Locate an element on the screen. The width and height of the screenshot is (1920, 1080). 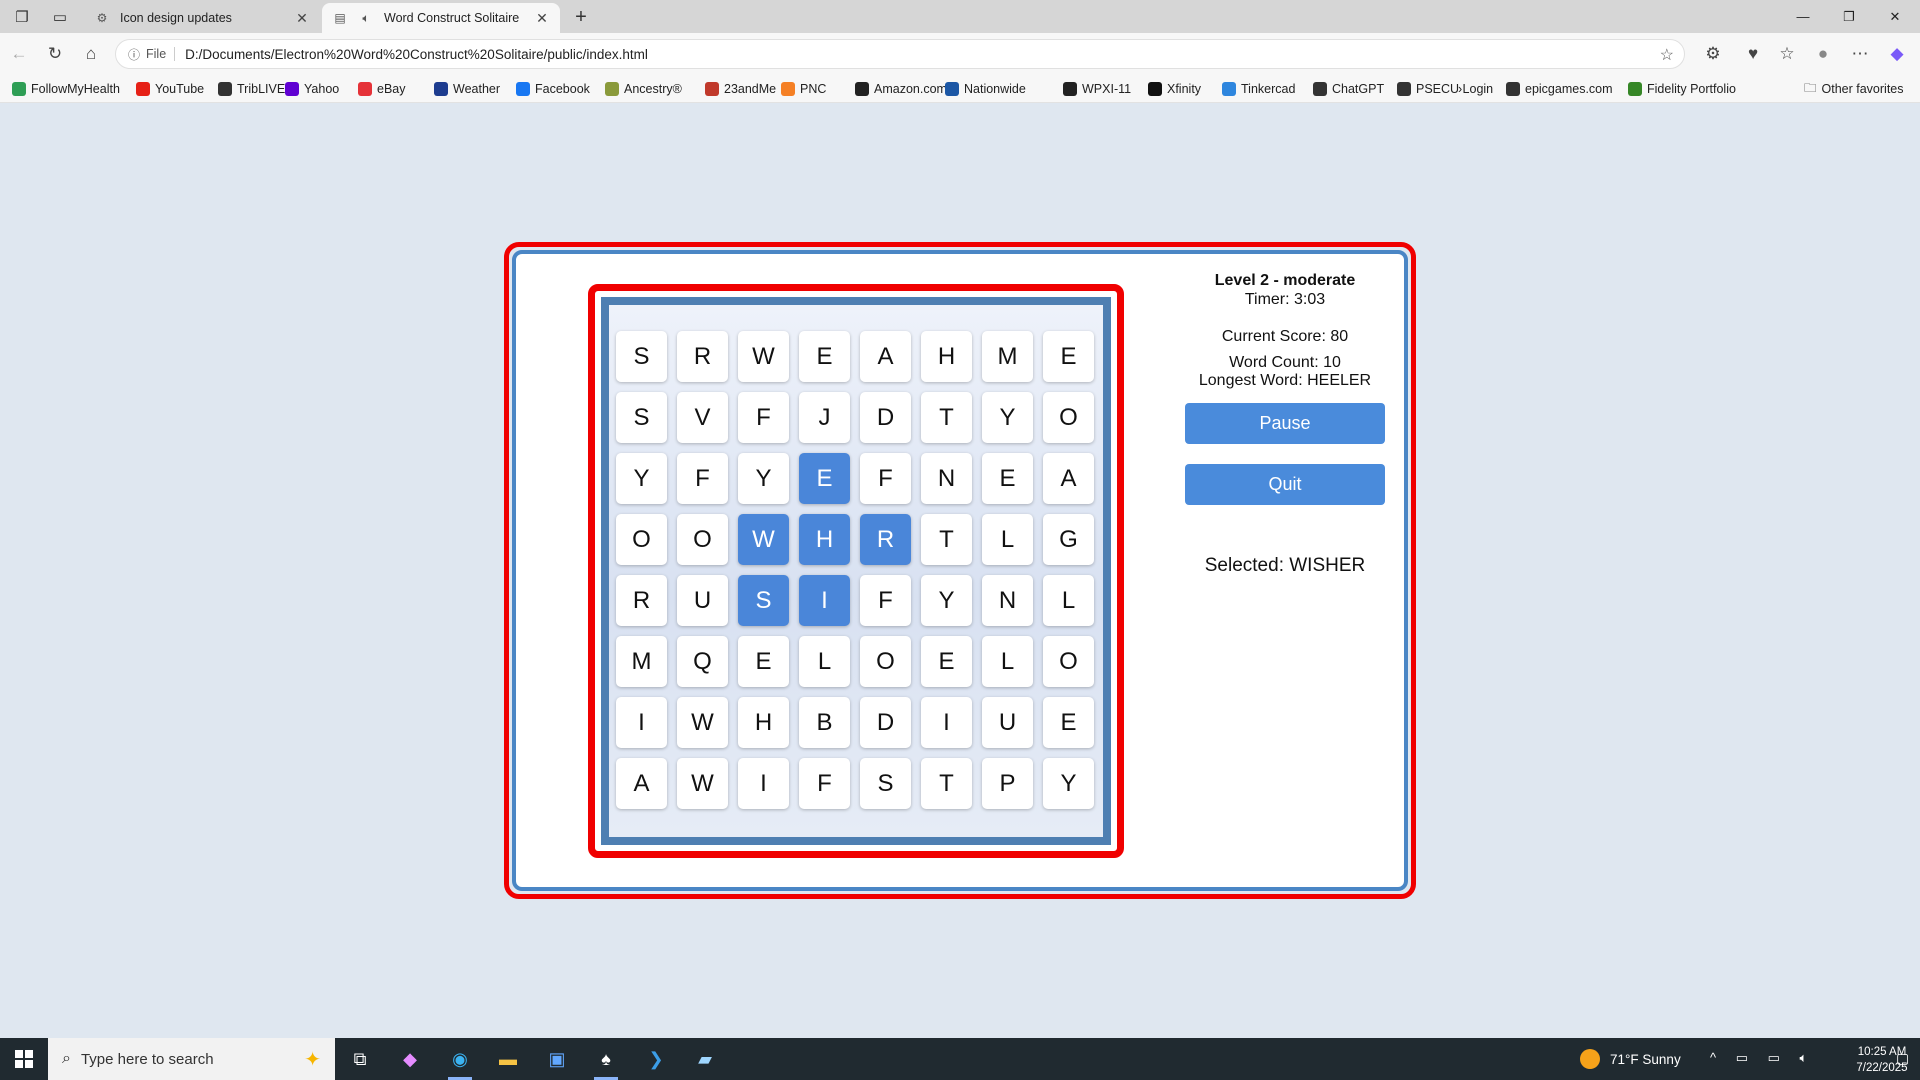
letter-tile: Q is located at coordinates (702, 661).